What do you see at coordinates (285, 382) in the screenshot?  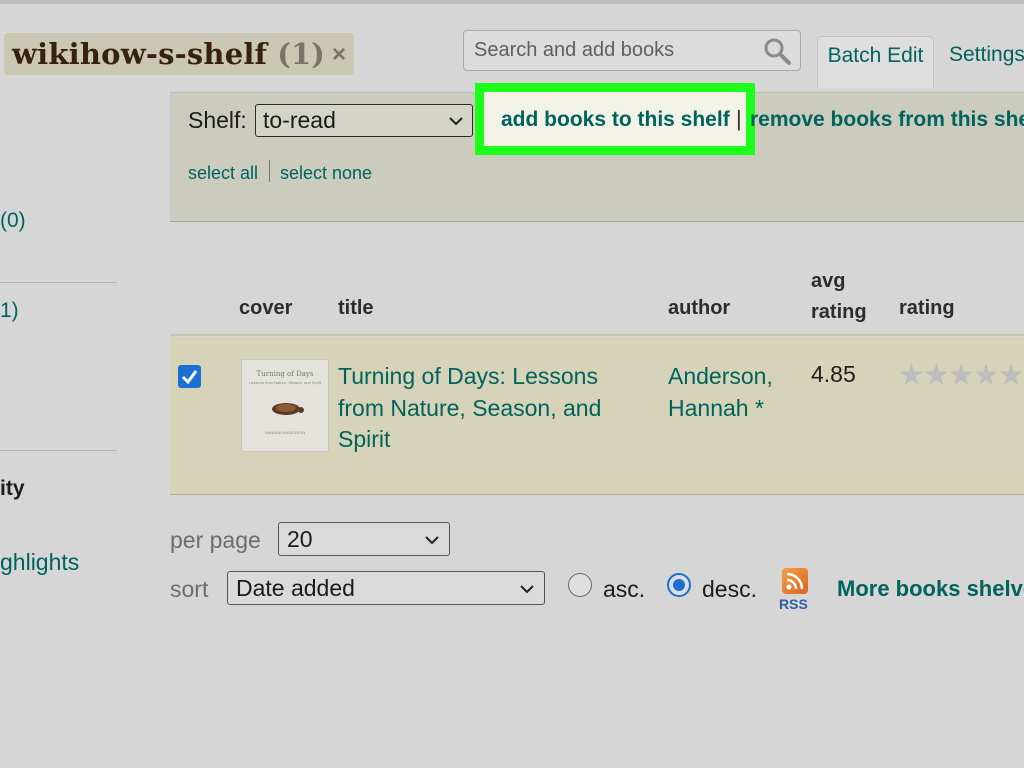 I see `cover-subtitle: Lessons from Nature, Season, and Spirit` at bounding box center [285, 382].